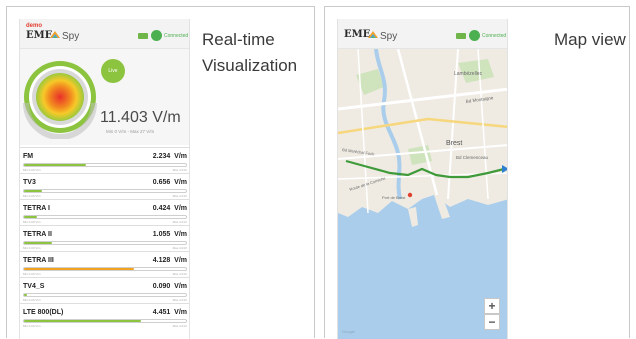  Describe the element at coordinates (37, 234) in the screenshot. I see `band-name: TETRA II` at that location.